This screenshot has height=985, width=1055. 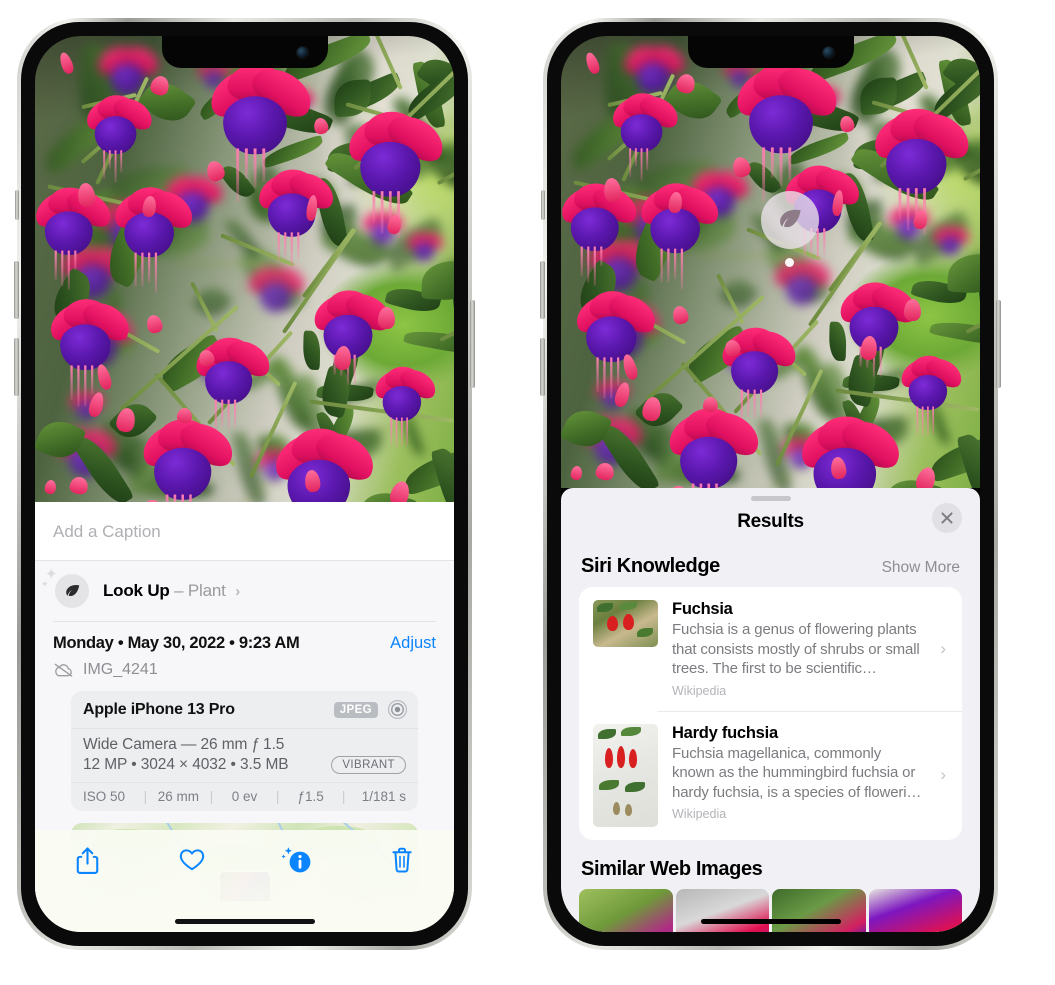 What do you see at coordinates (921, 568) in the screenshot?
I see `show-more-button: Show More` at bounding box center [921, 568].